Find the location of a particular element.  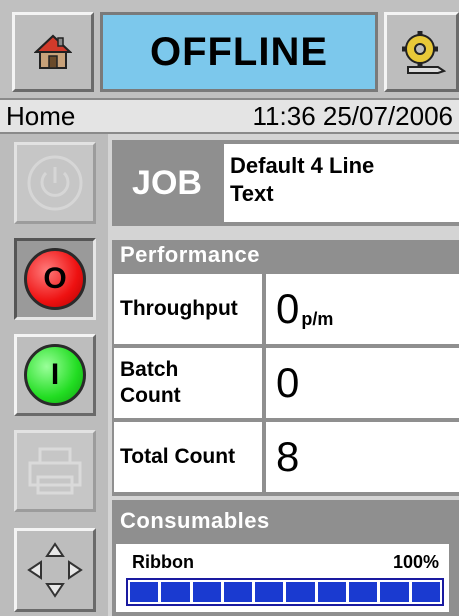

navigate-button is located at coordinates (55, 570).